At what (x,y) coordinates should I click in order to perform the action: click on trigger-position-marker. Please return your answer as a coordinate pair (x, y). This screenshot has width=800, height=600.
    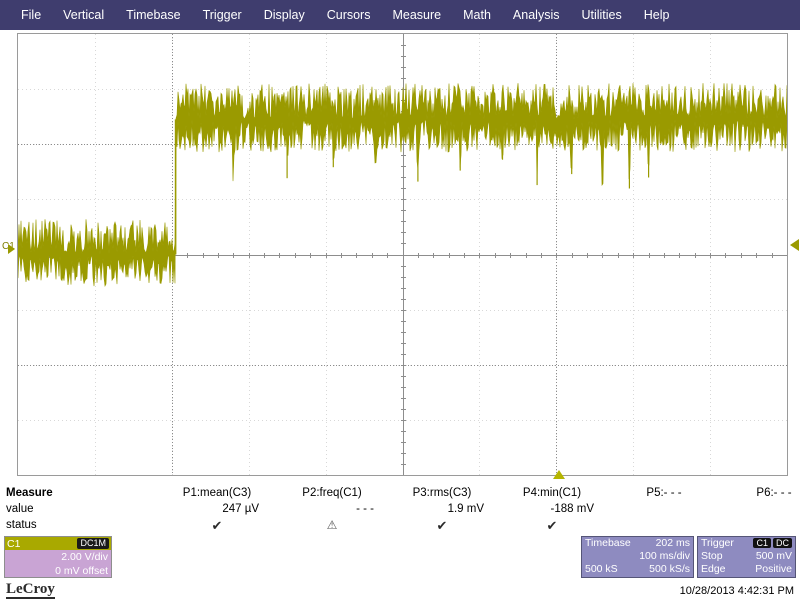
    Looking at the image, I should click on (559, 474).